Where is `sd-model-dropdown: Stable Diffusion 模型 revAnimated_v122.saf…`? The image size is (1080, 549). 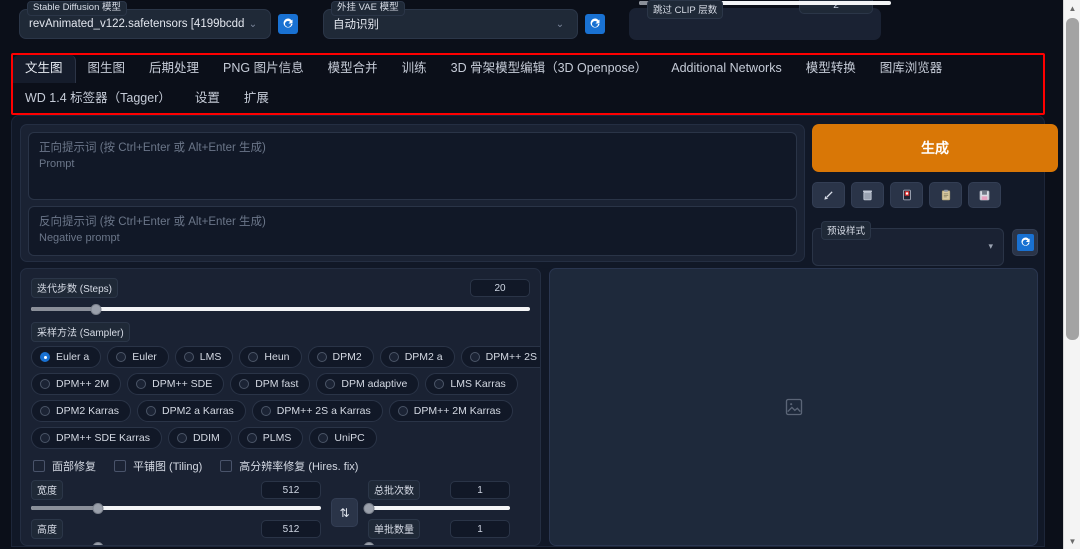 sd-model-dropdown: Stable Diffusion 模型 revAnimated_v122.saf… is located at coordinates (145, 20).